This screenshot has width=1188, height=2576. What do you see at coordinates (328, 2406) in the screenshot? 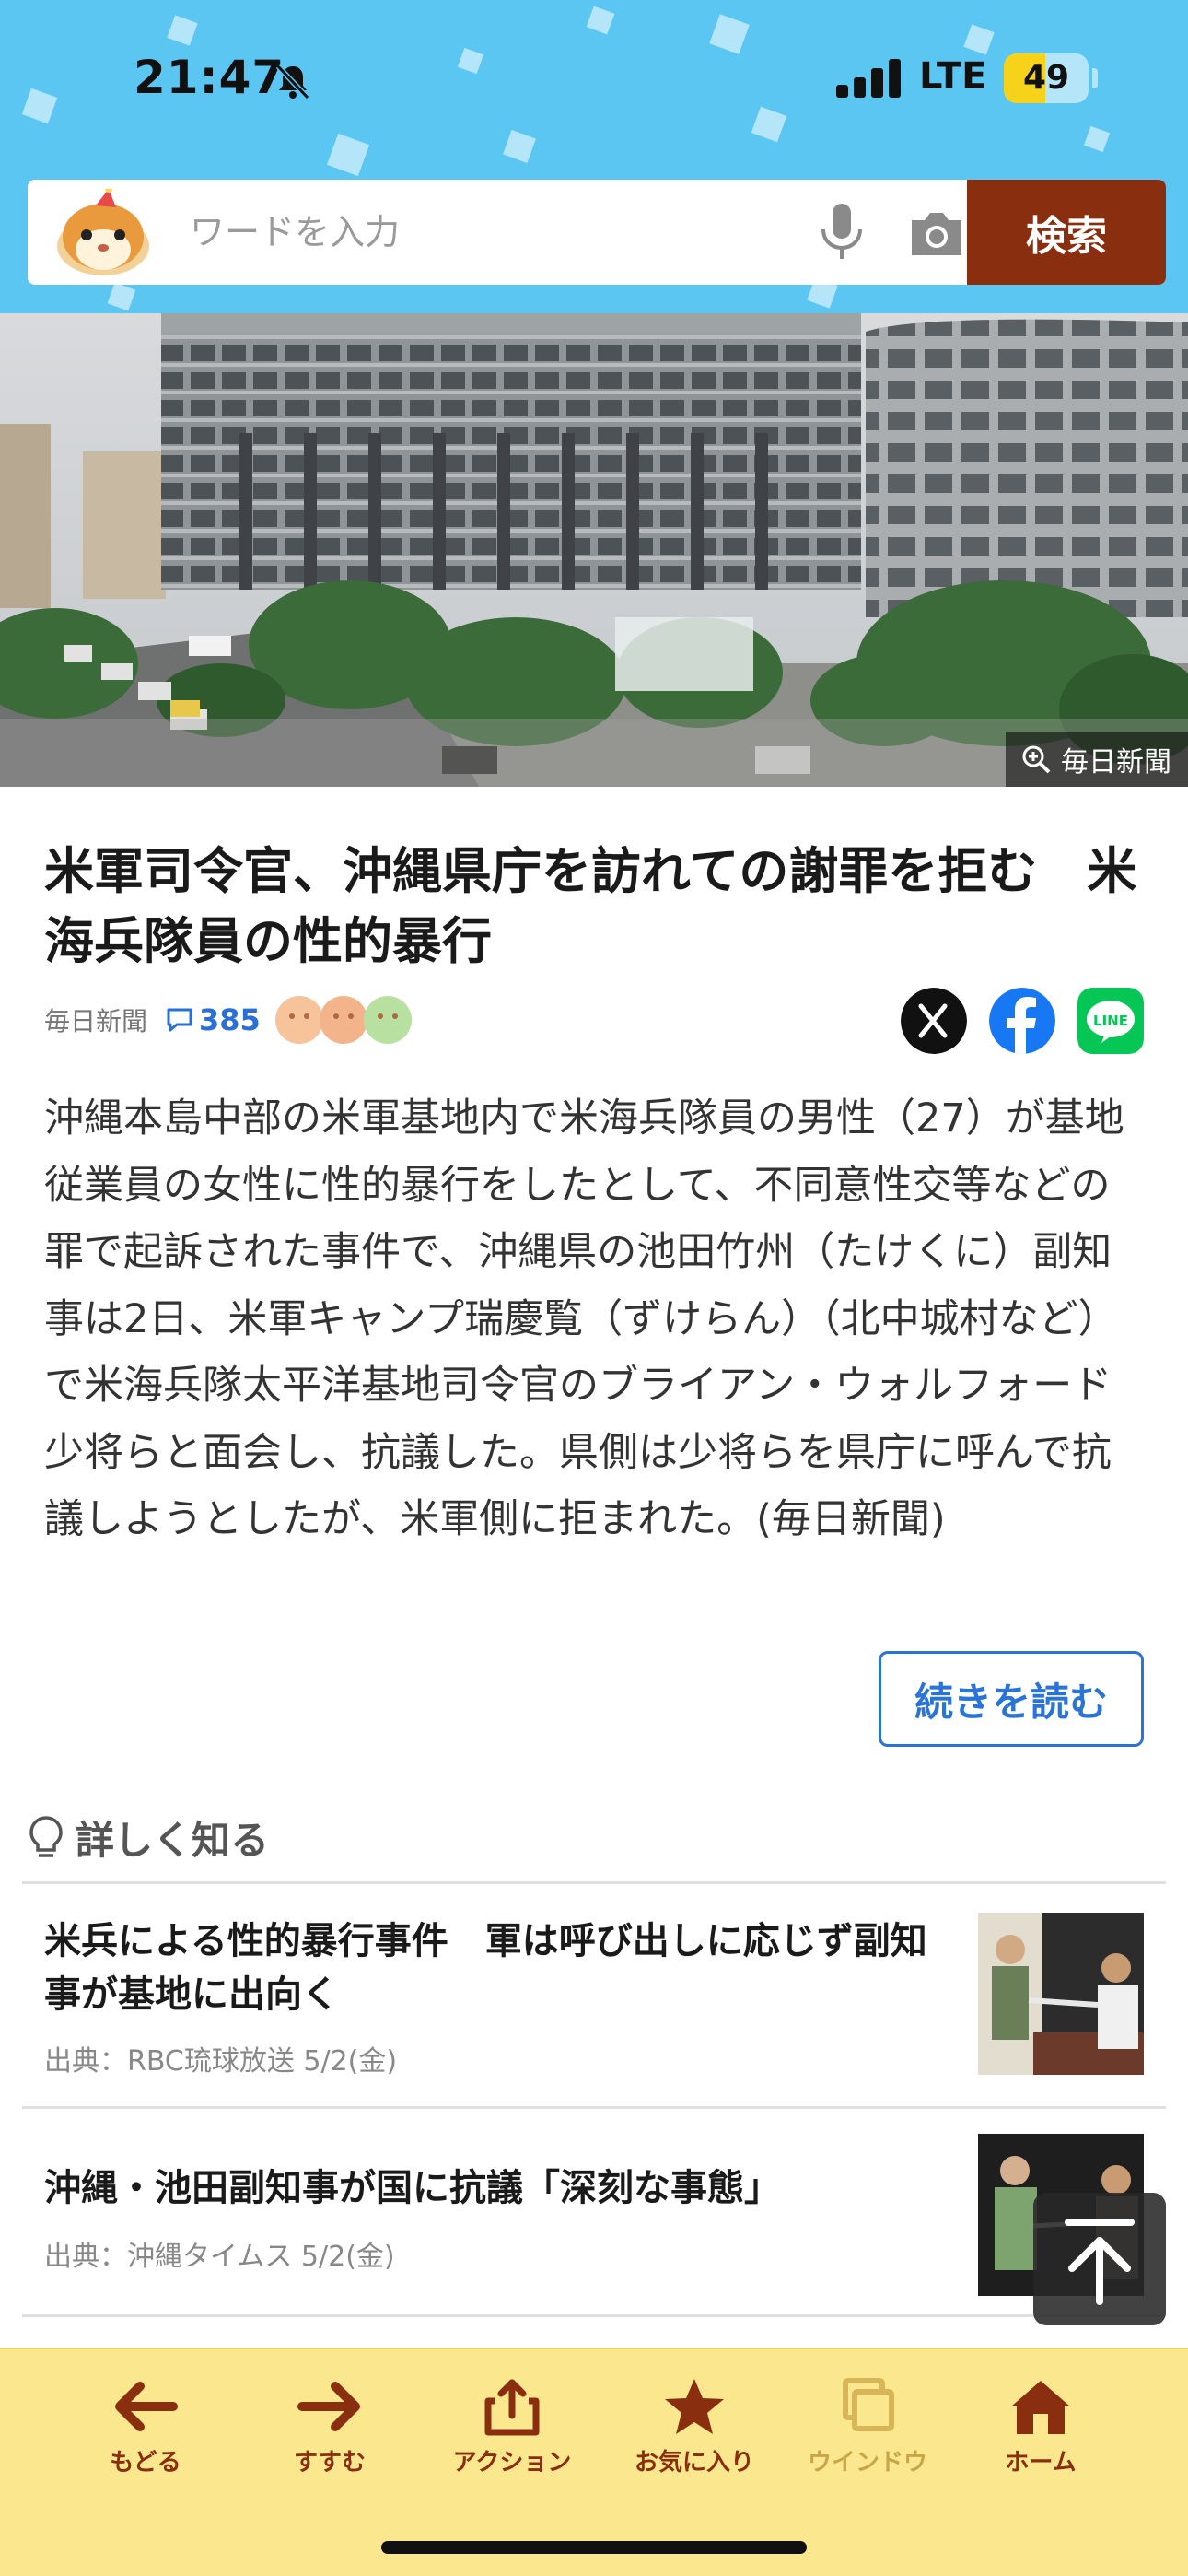
I see `arrow-right-icon` at bounding box center [328, 2406].